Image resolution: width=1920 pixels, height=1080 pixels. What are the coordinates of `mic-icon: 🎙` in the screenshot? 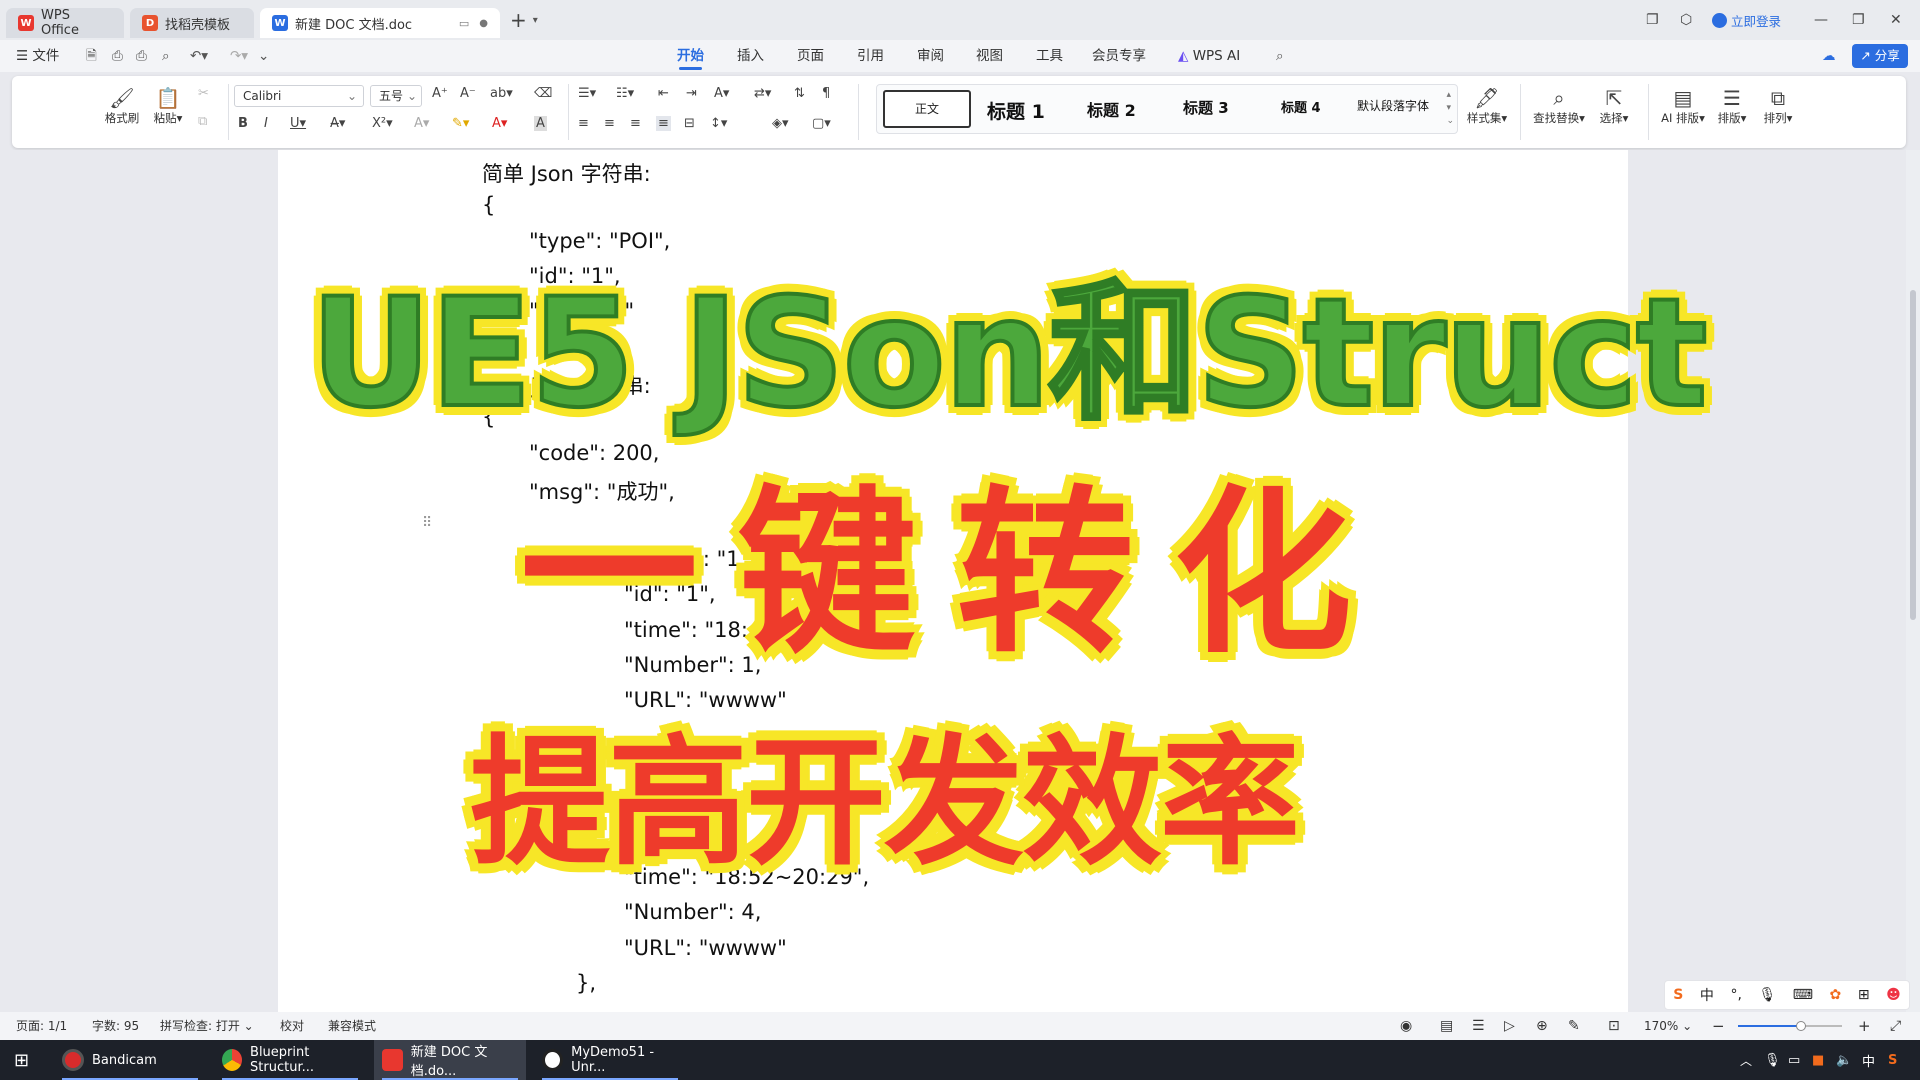 It's located at (1767, 995).